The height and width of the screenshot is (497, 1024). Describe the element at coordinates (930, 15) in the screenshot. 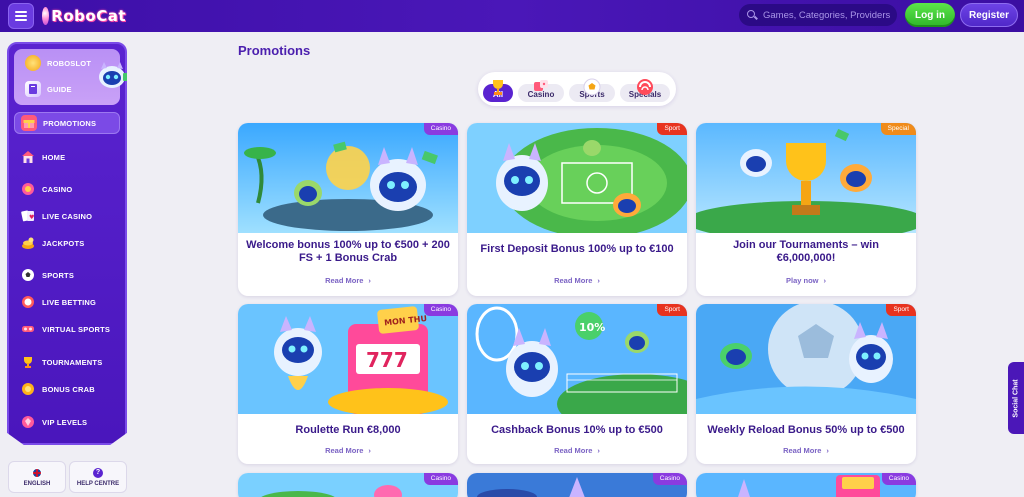

I see `login-button: Log in` at that location.